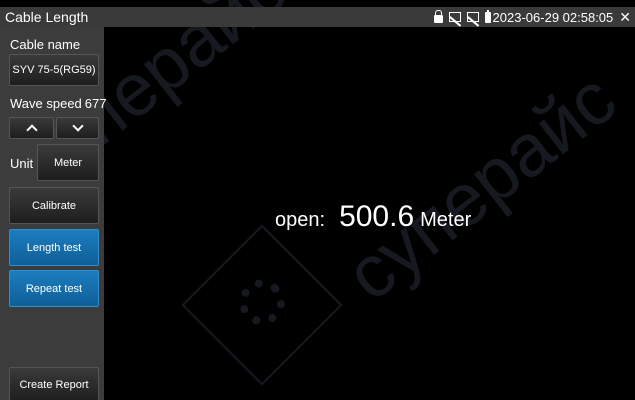  I want to click on cable-name-label: Cable name, so click(45, 44).